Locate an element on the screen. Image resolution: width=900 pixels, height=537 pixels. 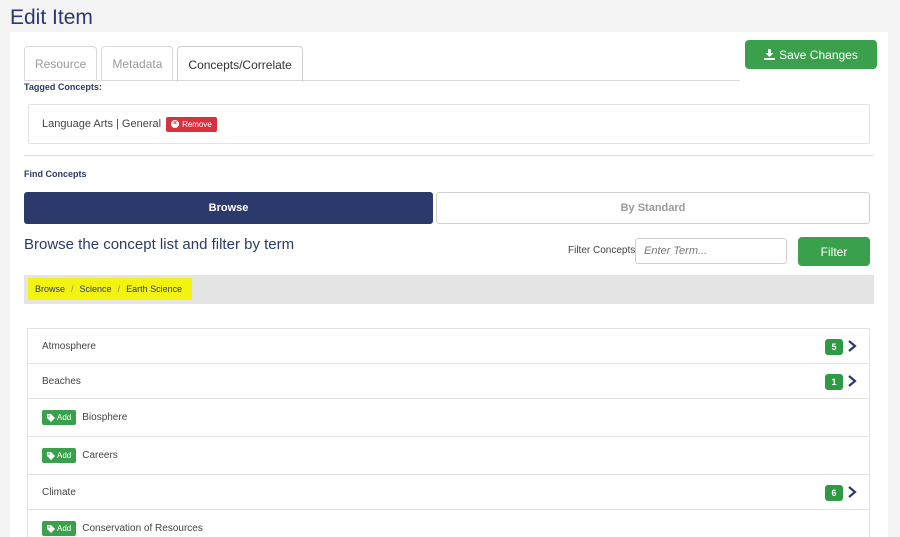
breadcrumb: Browse / Science / Earth Science is located at coordinates (110, 289).